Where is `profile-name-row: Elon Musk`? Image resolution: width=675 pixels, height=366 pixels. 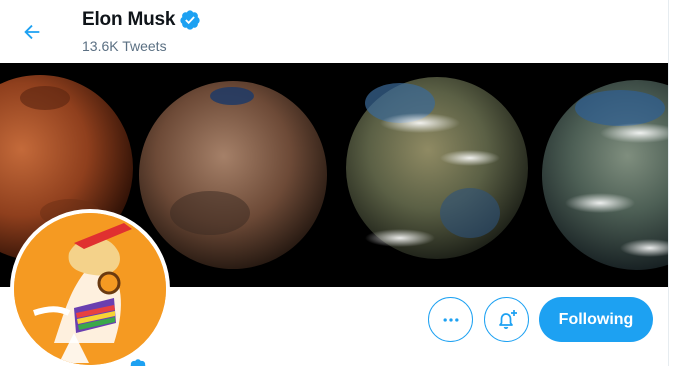
profile-name-row: Elon Musk is located at coordinates (141, 20).